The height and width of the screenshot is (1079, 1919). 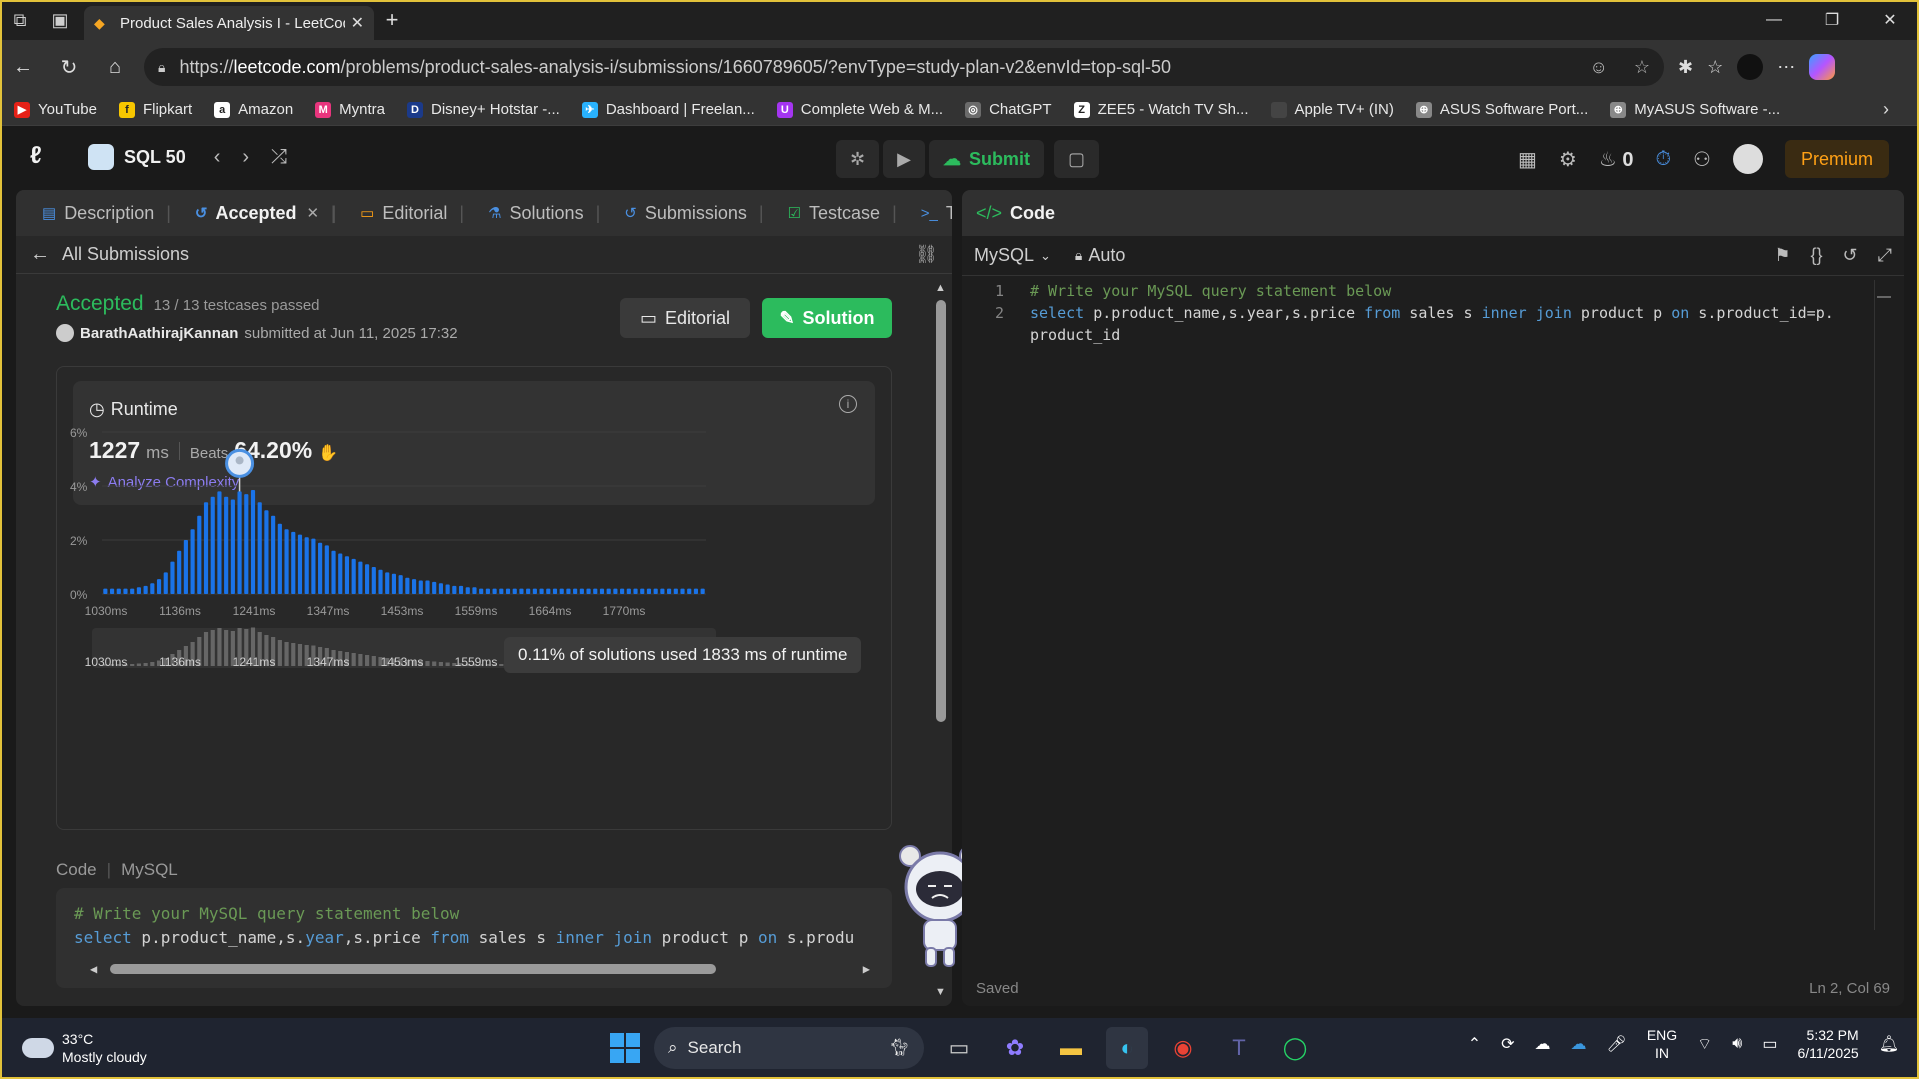 What do you see at coordinates (1617, 1044) in the screenshot?
I see `mic-muted-icon: 🎤︎` at bounding box center [1617, 1044].